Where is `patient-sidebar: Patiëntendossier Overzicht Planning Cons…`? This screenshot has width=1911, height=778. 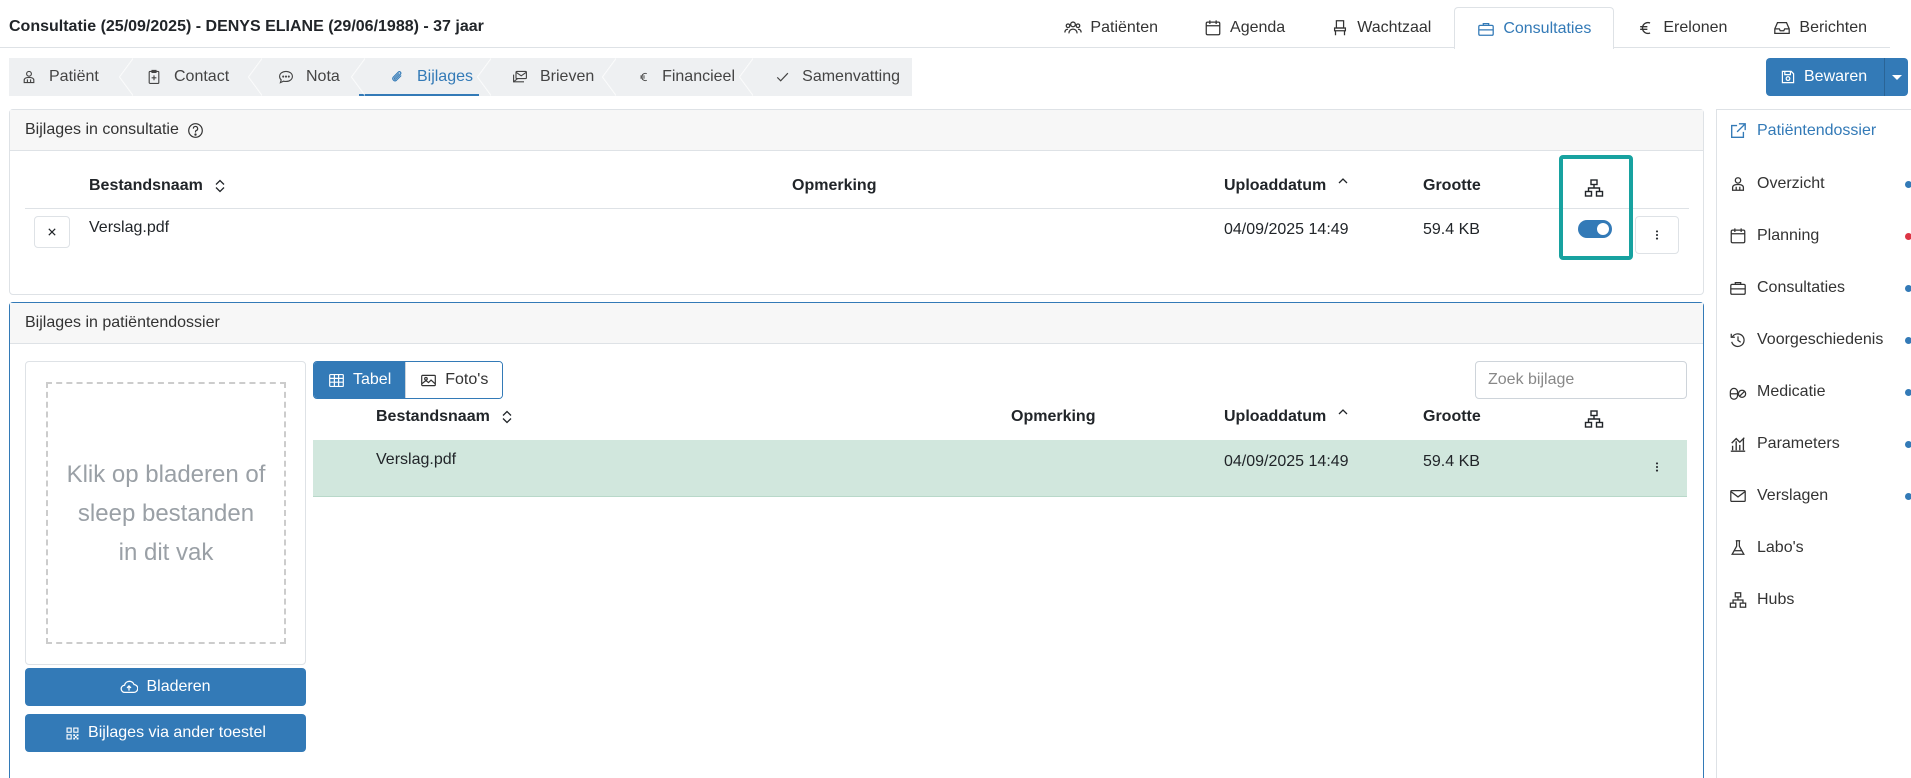
patient-sidebar: Patiëntendossier Overzicht Planning Cons… is located at coordinates (1813, 443).